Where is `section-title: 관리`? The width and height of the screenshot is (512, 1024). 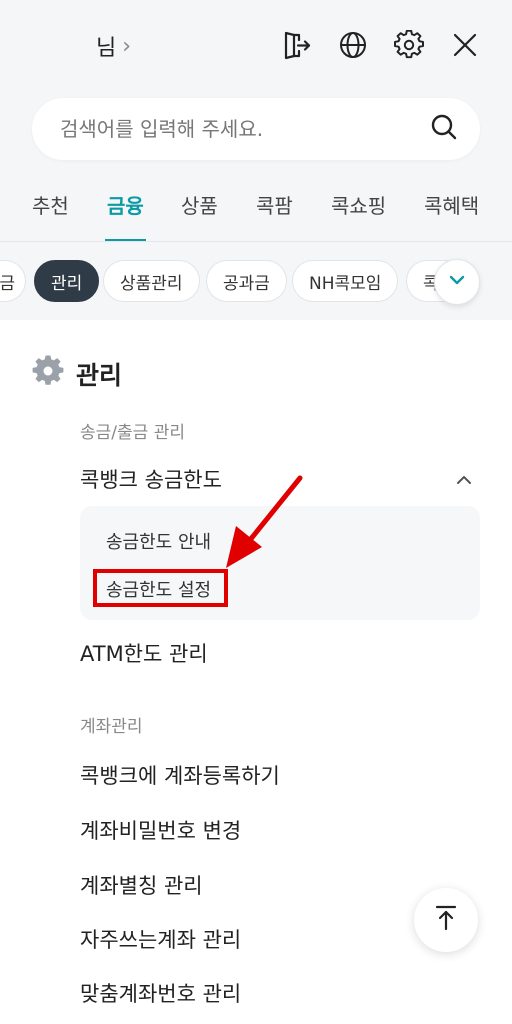 section-title: 관리 is located at coordinates (77, 374).